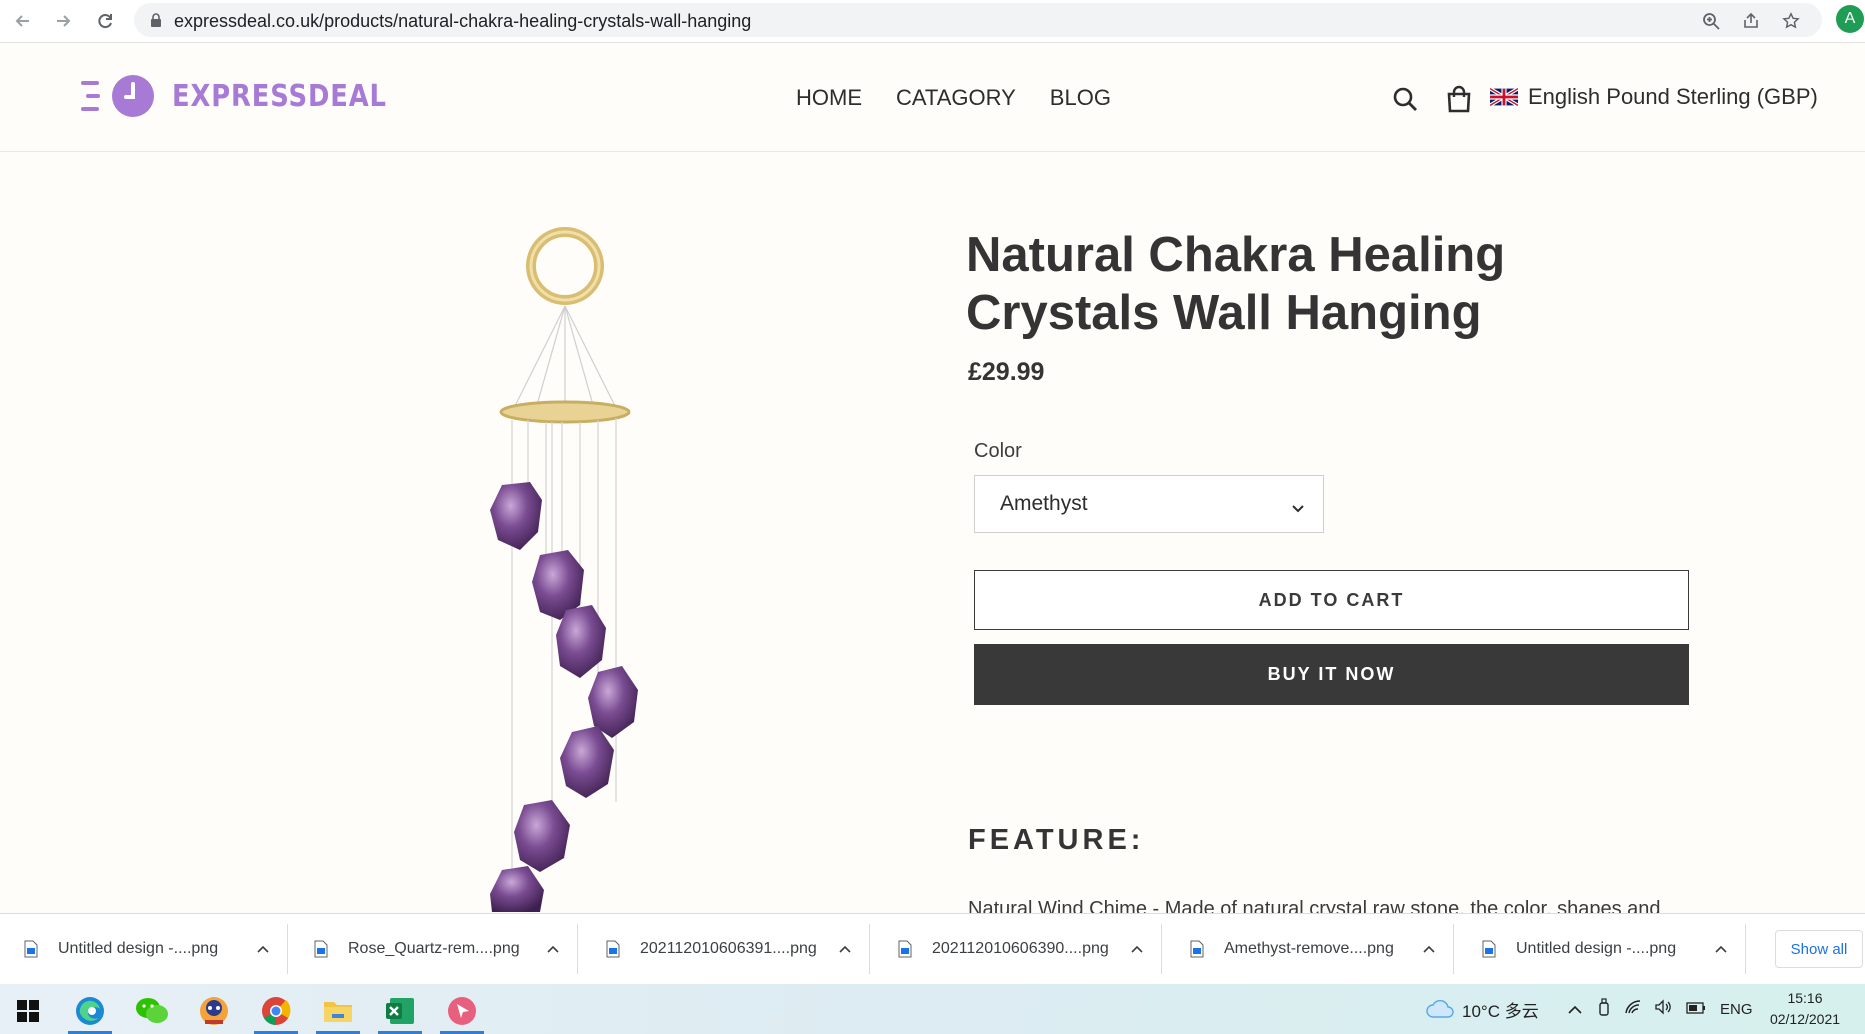  I want to click on clock-logo-icon, so click(117, 96).